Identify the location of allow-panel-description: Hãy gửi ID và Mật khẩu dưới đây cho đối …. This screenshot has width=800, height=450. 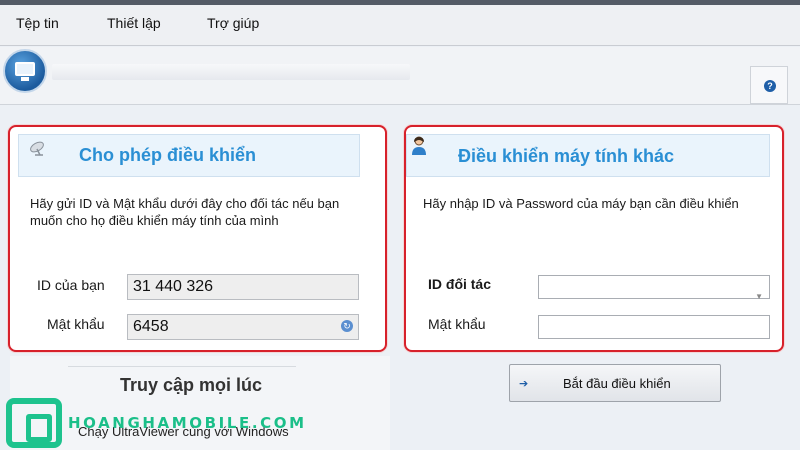
(185, 212).